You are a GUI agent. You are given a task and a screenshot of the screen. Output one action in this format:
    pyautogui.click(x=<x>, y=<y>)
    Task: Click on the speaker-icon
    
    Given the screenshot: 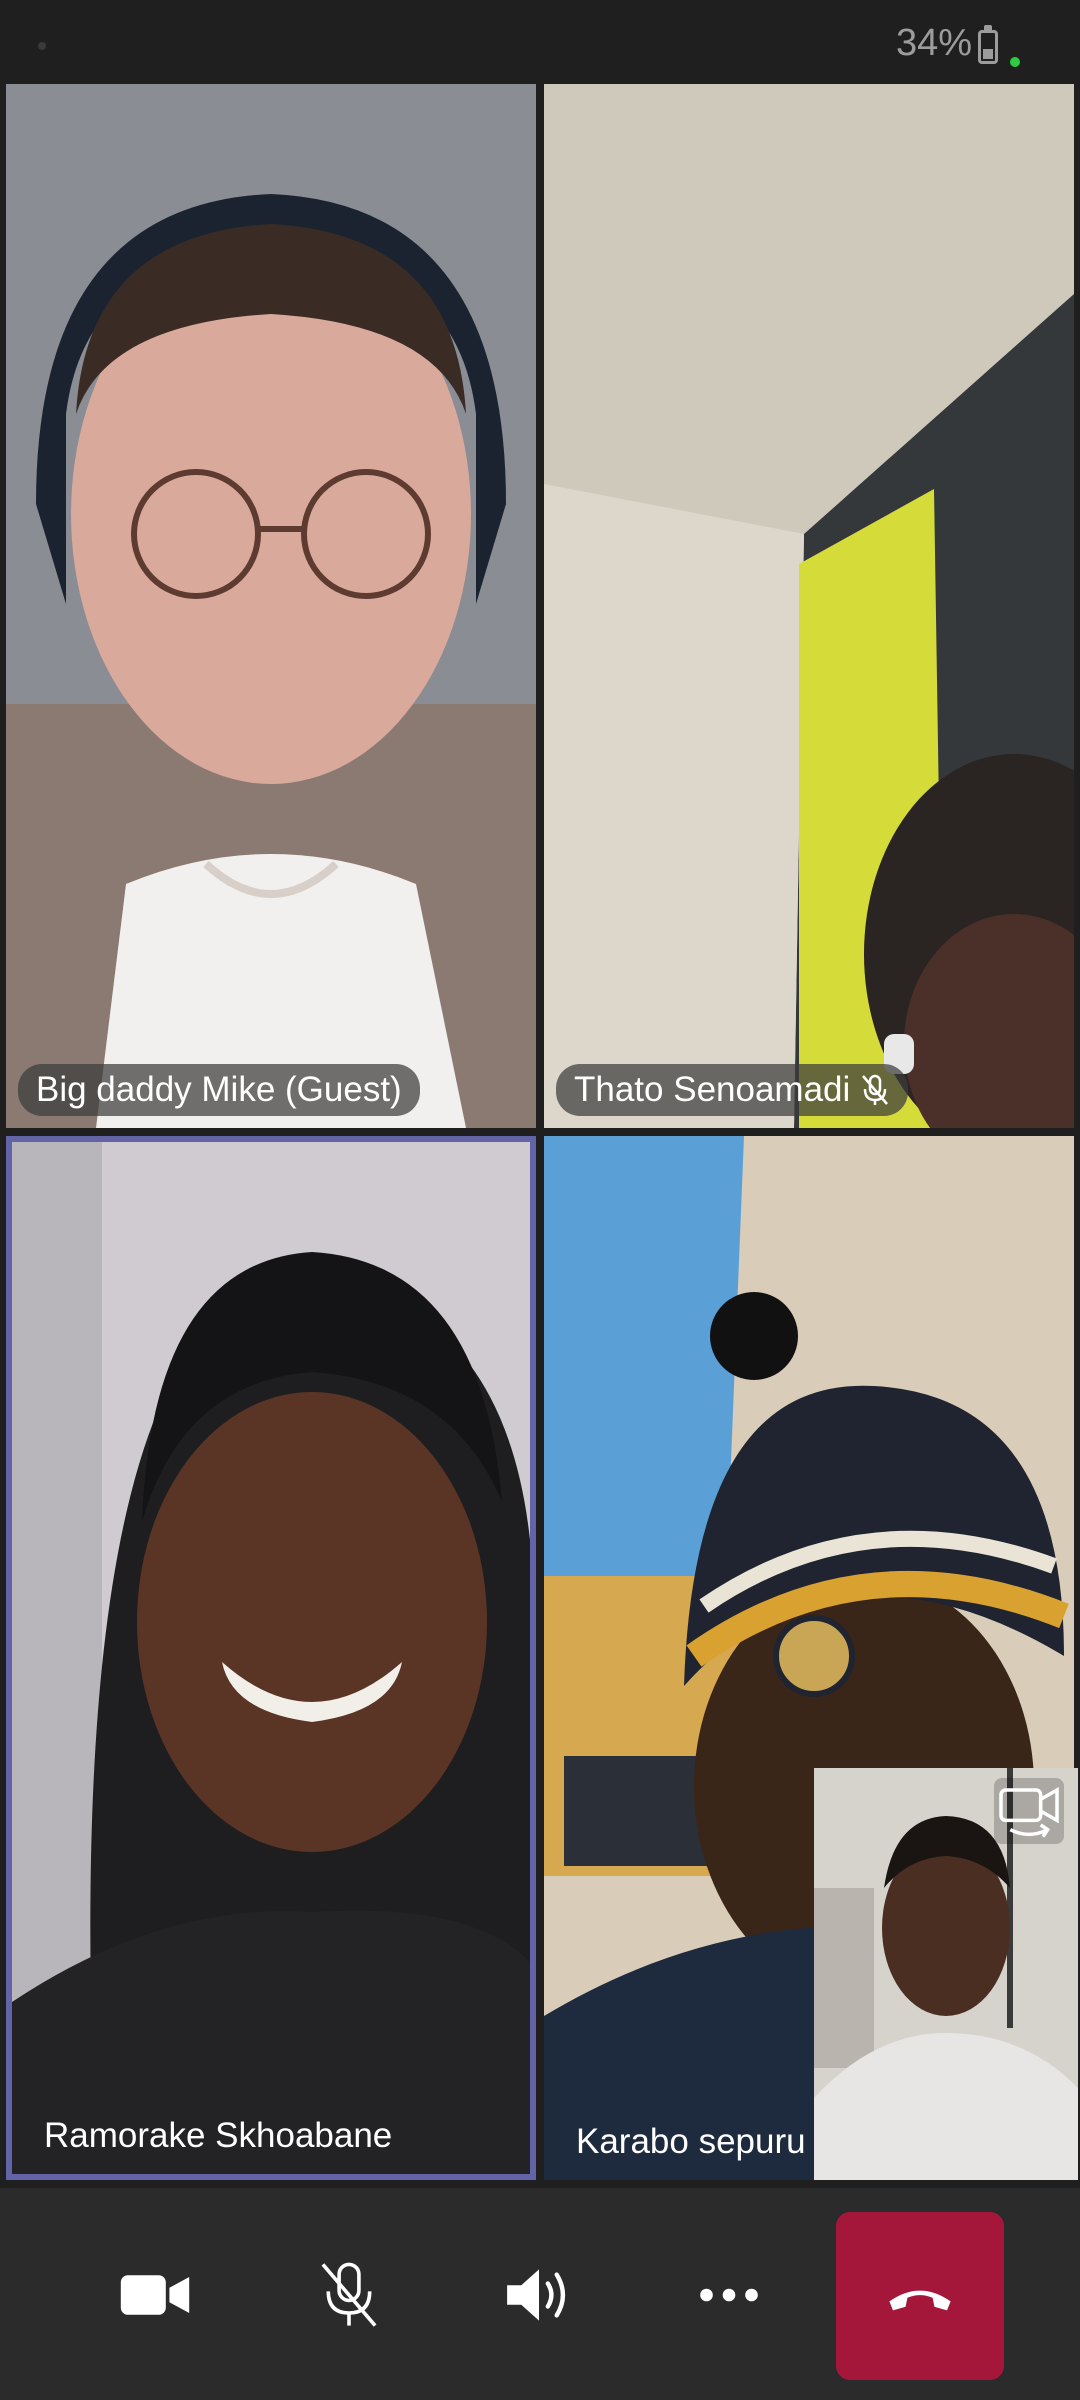 What is the action you would take?
    pyautogui.click(x=536, y=2295)
    